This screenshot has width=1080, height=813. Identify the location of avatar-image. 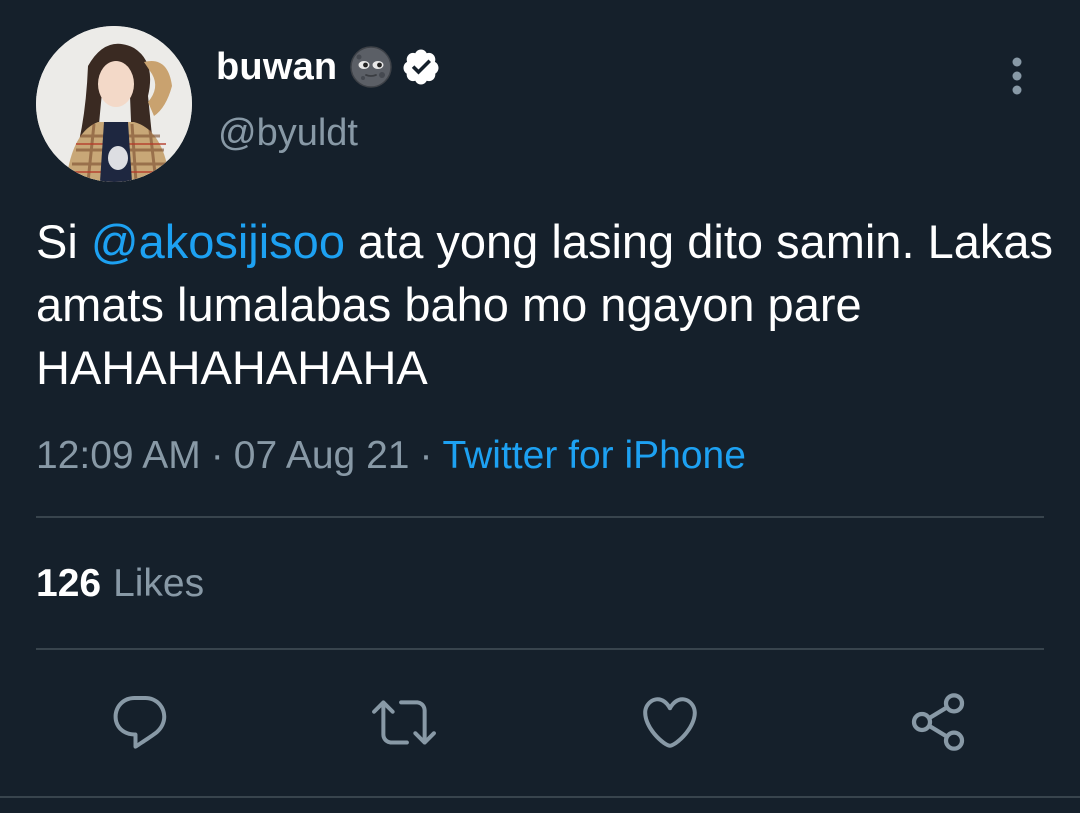
(114, 104).